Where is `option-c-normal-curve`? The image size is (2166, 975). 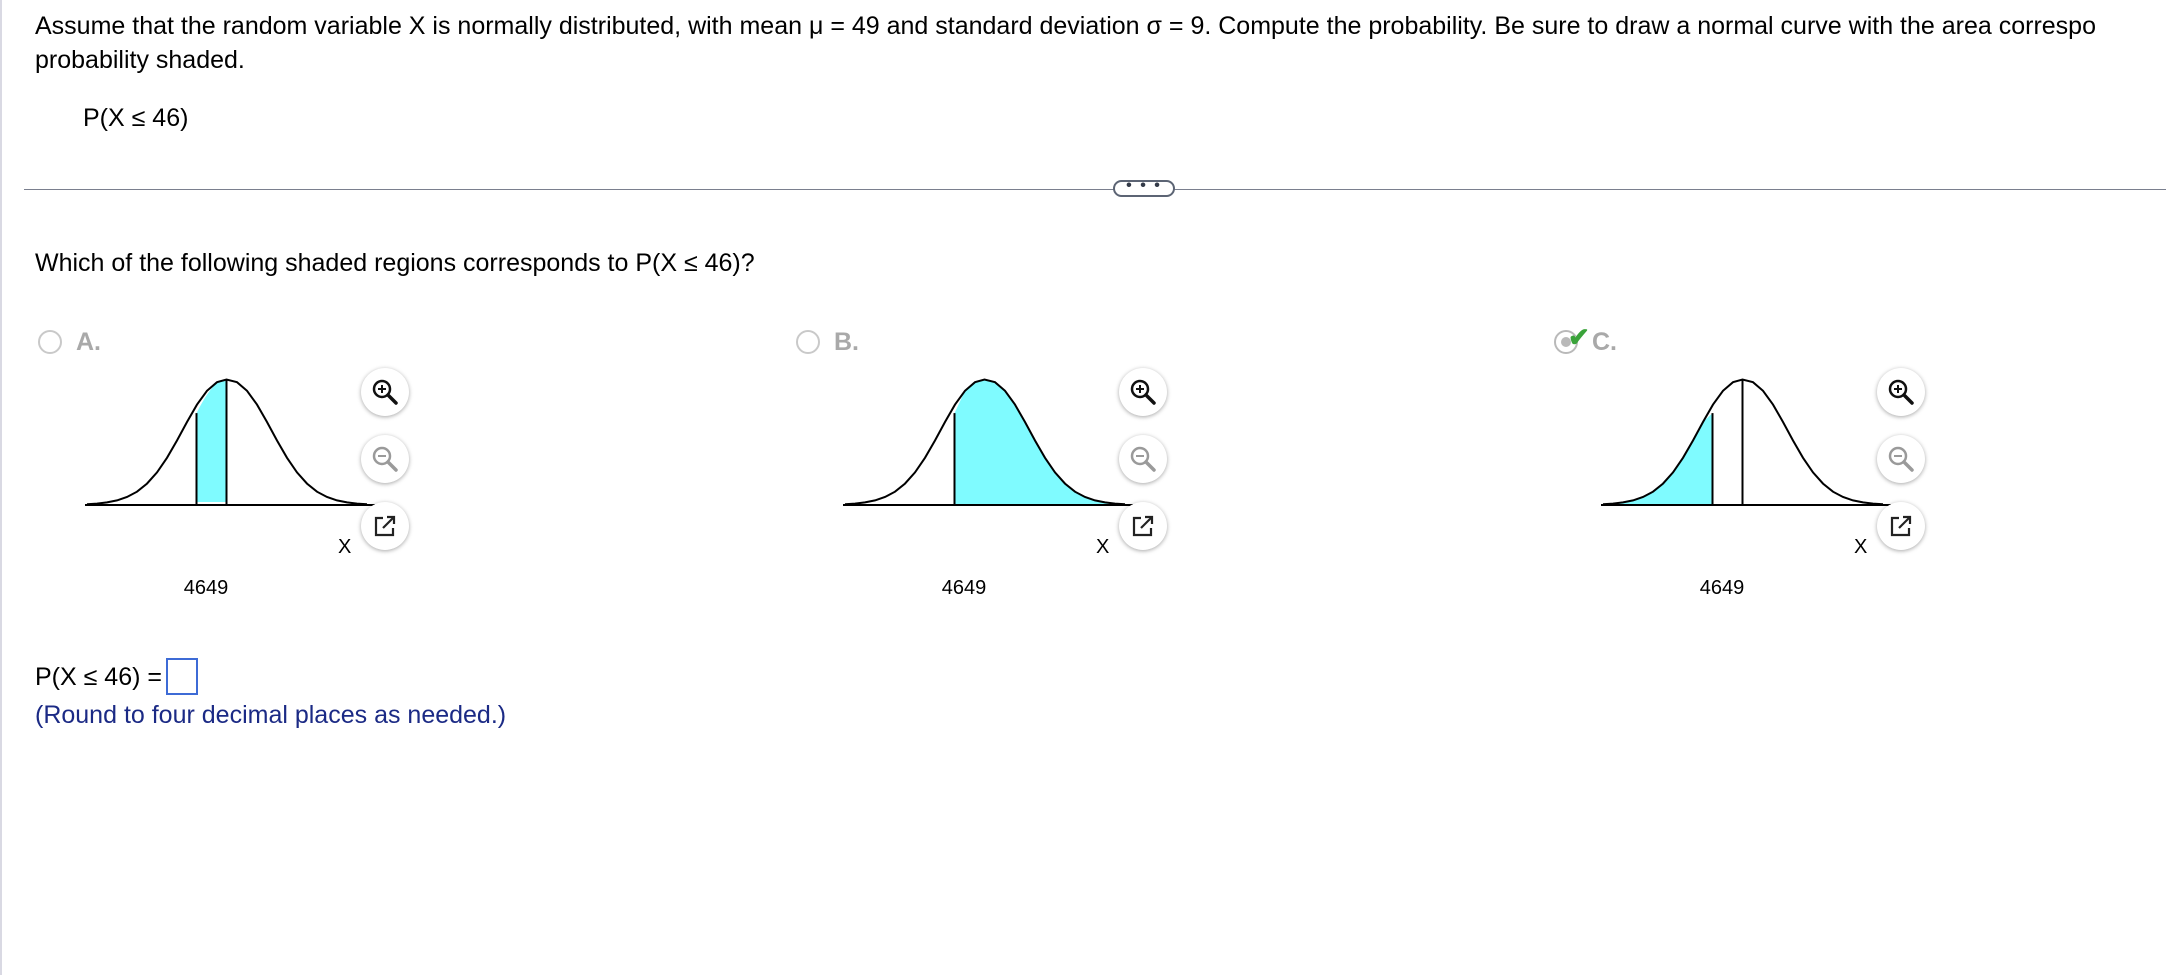
option-c-normal-curve is located at coordinates (1746, 442).